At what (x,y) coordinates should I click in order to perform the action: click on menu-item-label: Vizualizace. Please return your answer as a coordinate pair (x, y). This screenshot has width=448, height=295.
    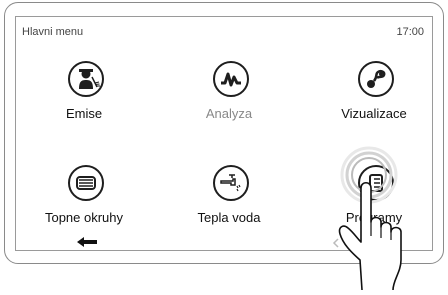
    Looking at the image, I should click on (374, 113).